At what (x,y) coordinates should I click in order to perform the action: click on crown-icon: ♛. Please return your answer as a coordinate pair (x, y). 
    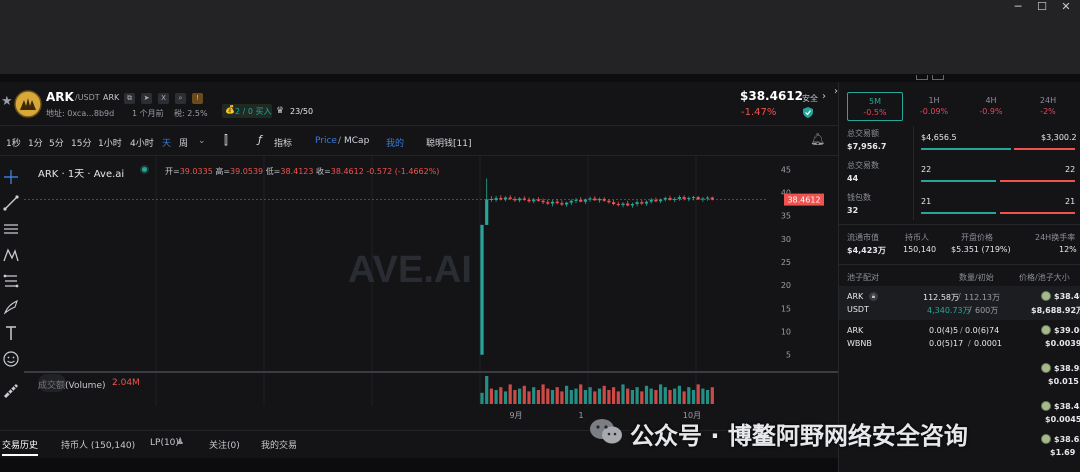
    Looking at the image, I should click on (280, 111).